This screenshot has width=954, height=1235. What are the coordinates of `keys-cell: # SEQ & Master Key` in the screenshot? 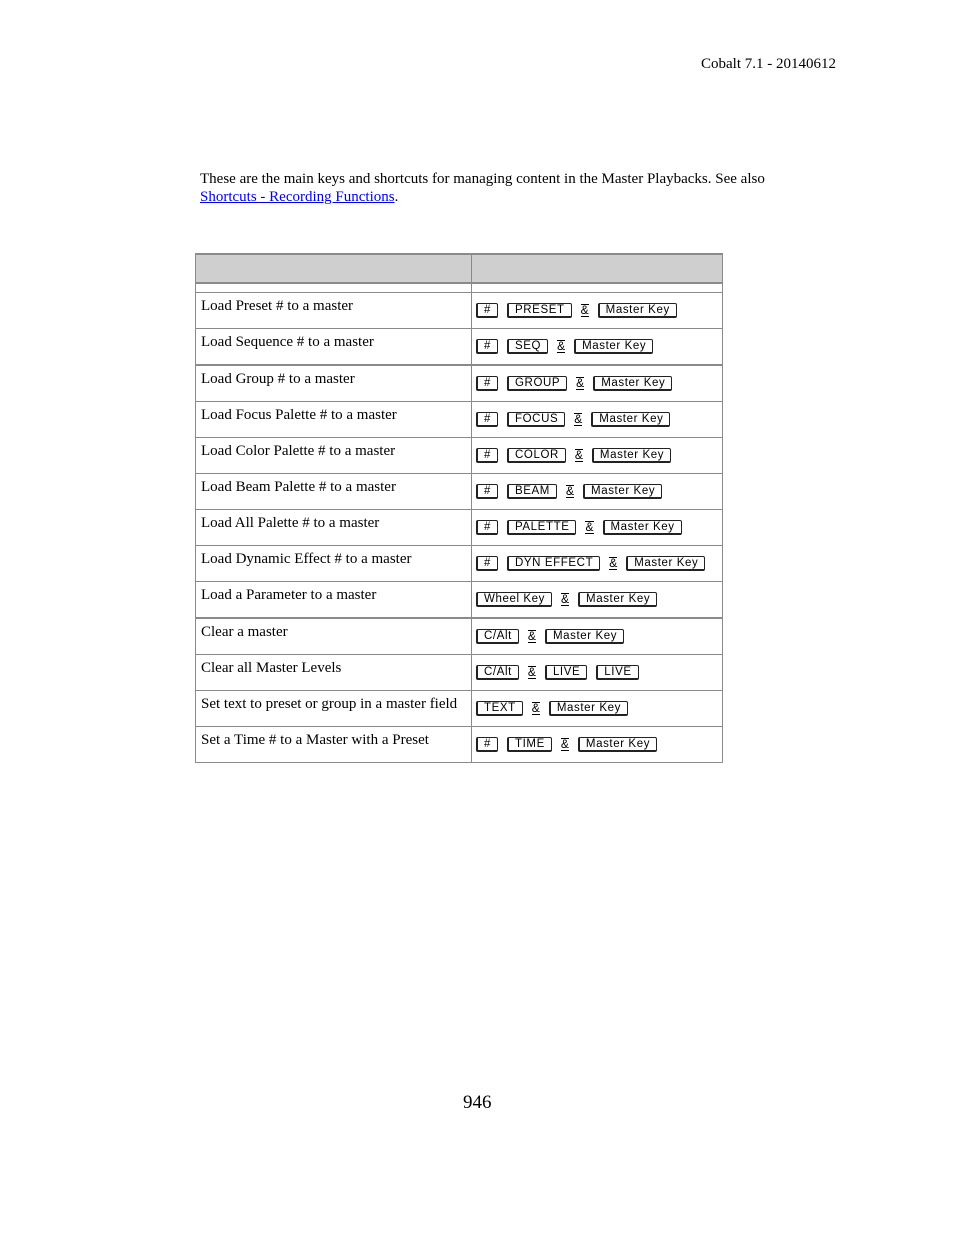 It's located at (597, 347).